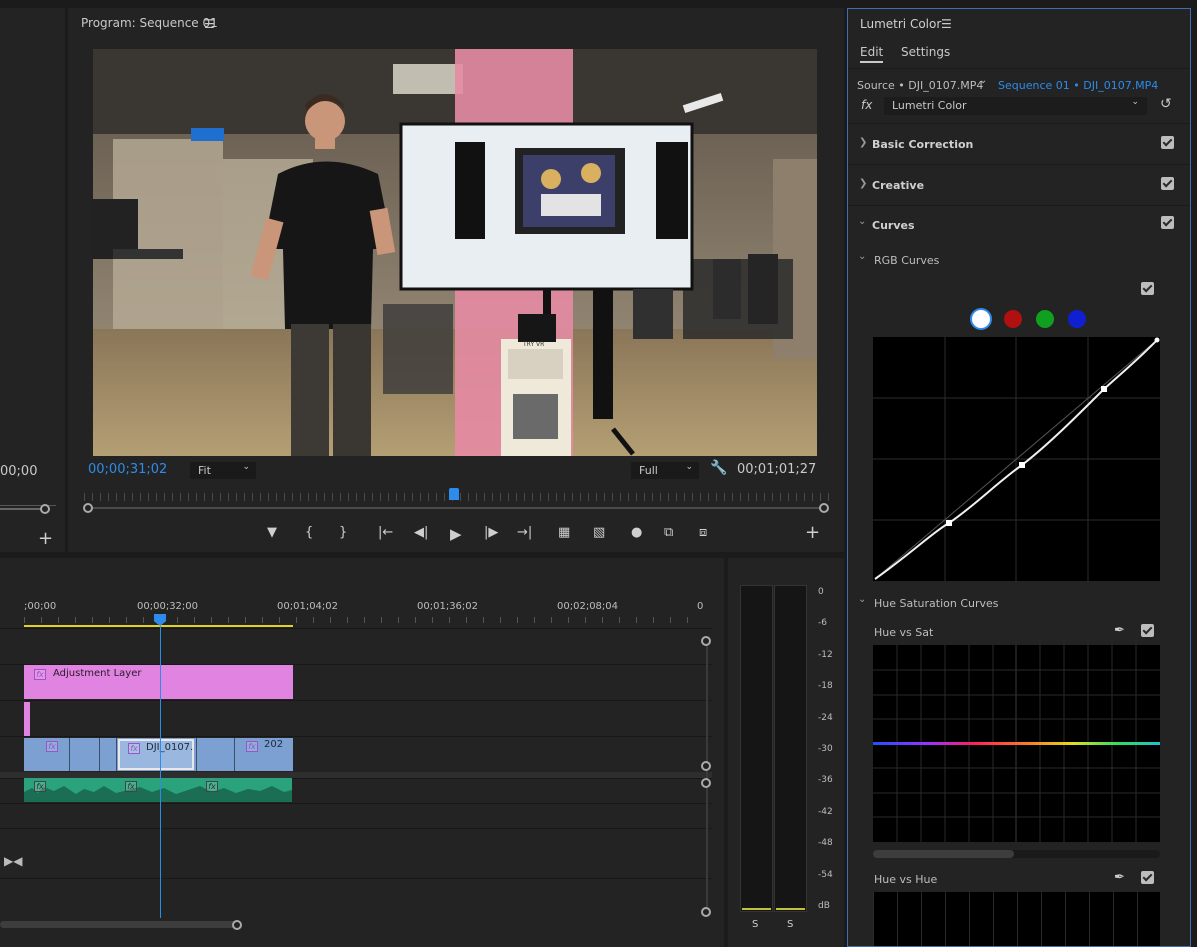 This screenshot has width=1197, height=947. I want to click on hue-vs-hue-graph, so click(1016, 919).